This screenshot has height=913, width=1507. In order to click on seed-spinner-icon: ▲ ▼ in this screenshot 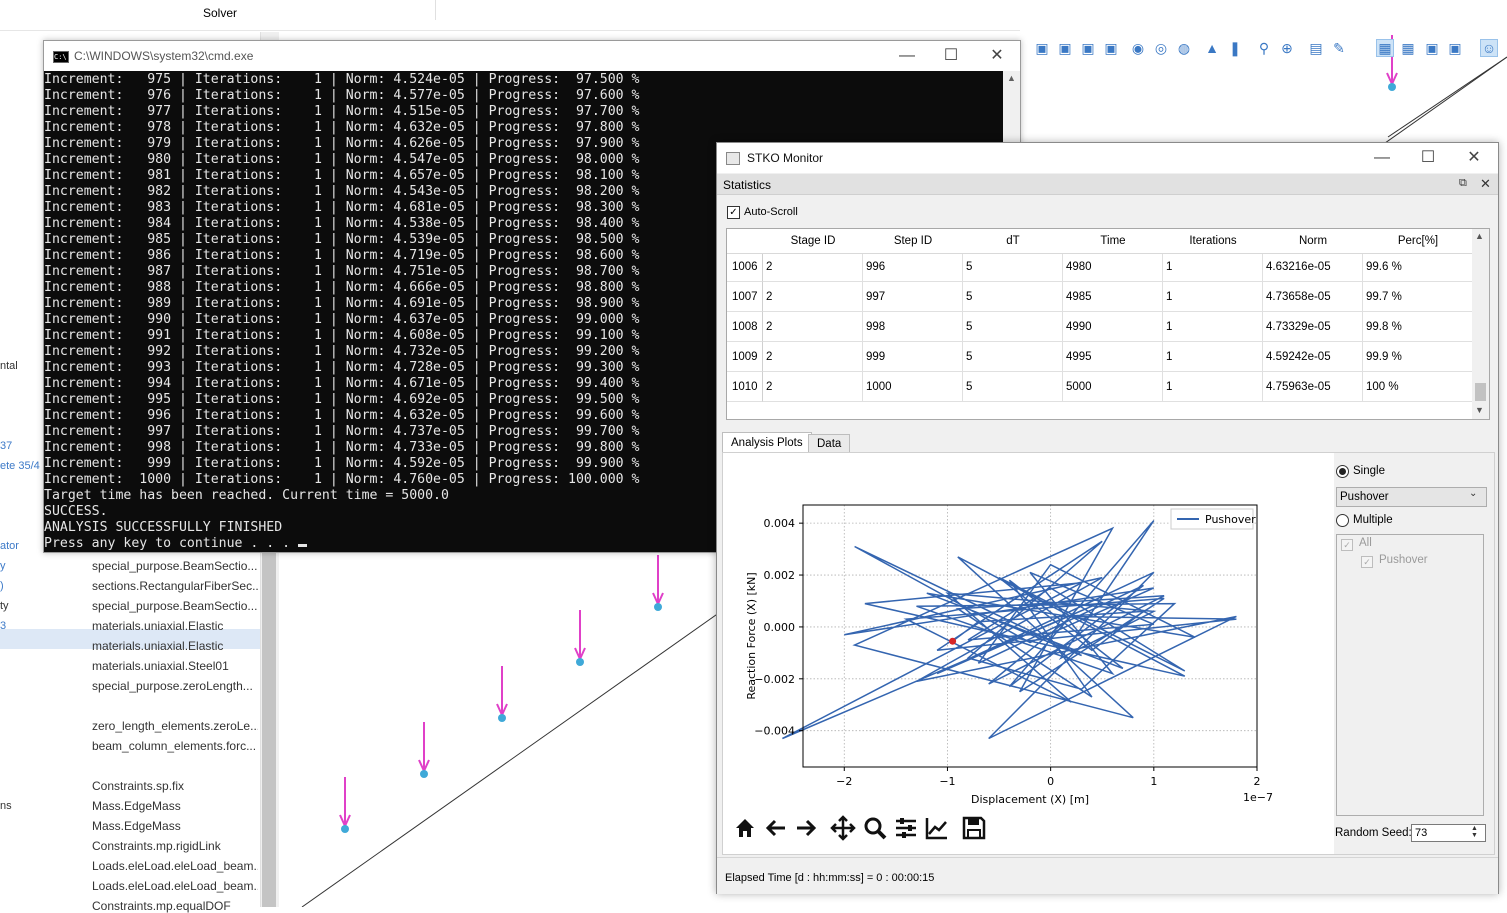, I will do `click(1474, 832)`.